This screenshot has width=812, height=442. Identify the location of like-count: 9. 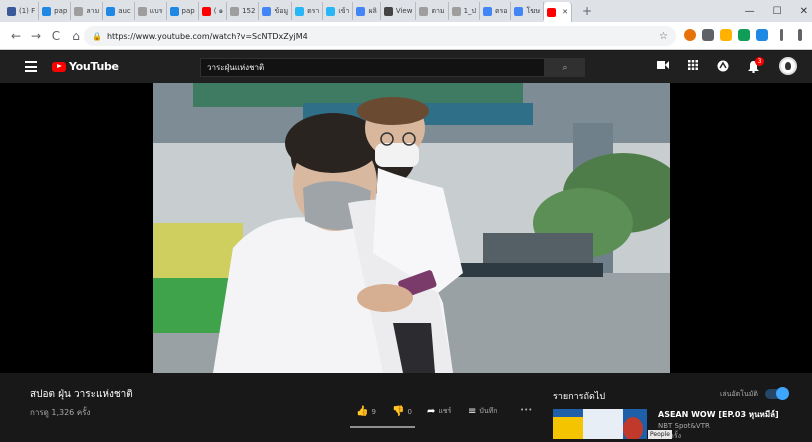
(373, 411).